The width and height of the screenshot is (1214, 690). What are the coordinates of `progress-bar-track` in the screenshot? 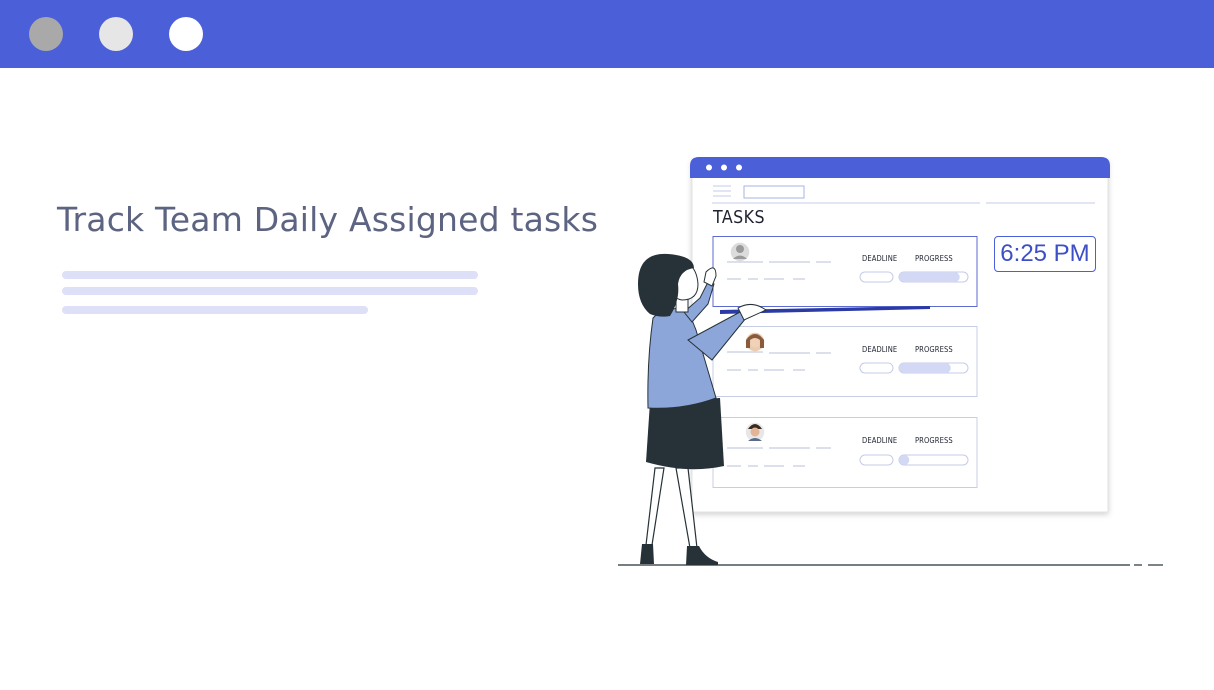 It's located at (933, 460).